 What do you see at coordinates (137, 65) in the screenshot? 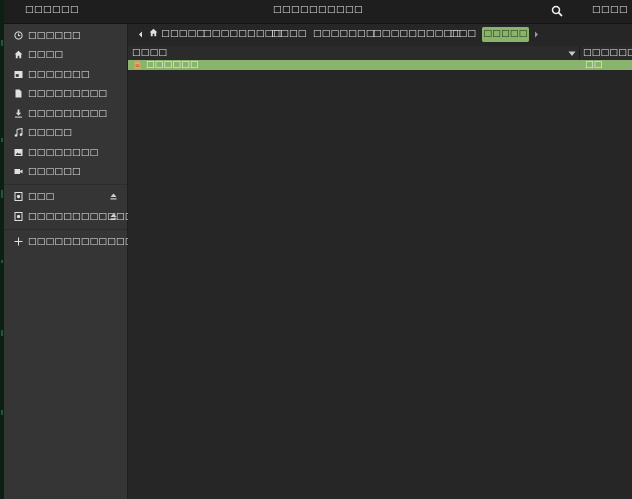
I see `file-icon` at bounding box center [137, 65].